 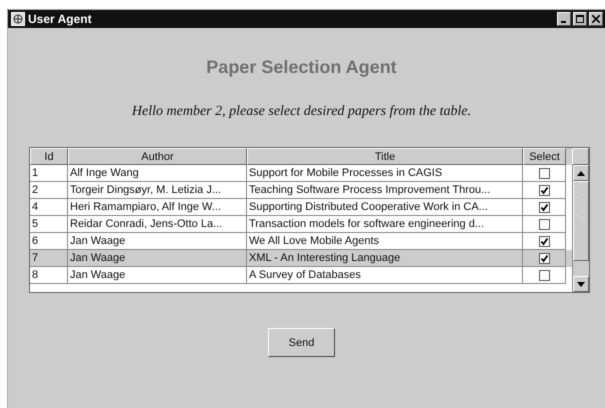 I want to click on scroll-down-icon, so click(x=581, y=284).